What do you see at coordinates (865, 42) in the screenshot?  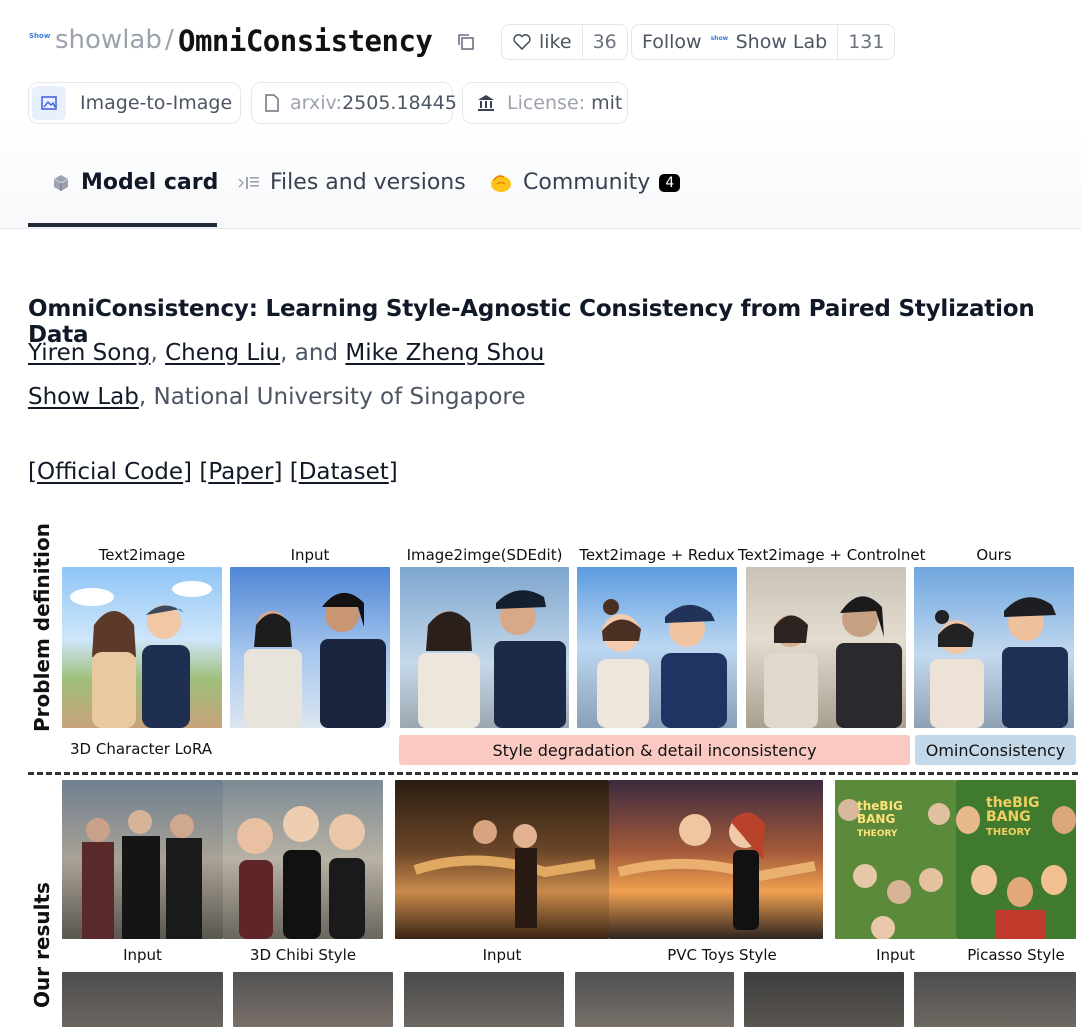 I see `follower-count: 131` at bounding box center [865, 42].